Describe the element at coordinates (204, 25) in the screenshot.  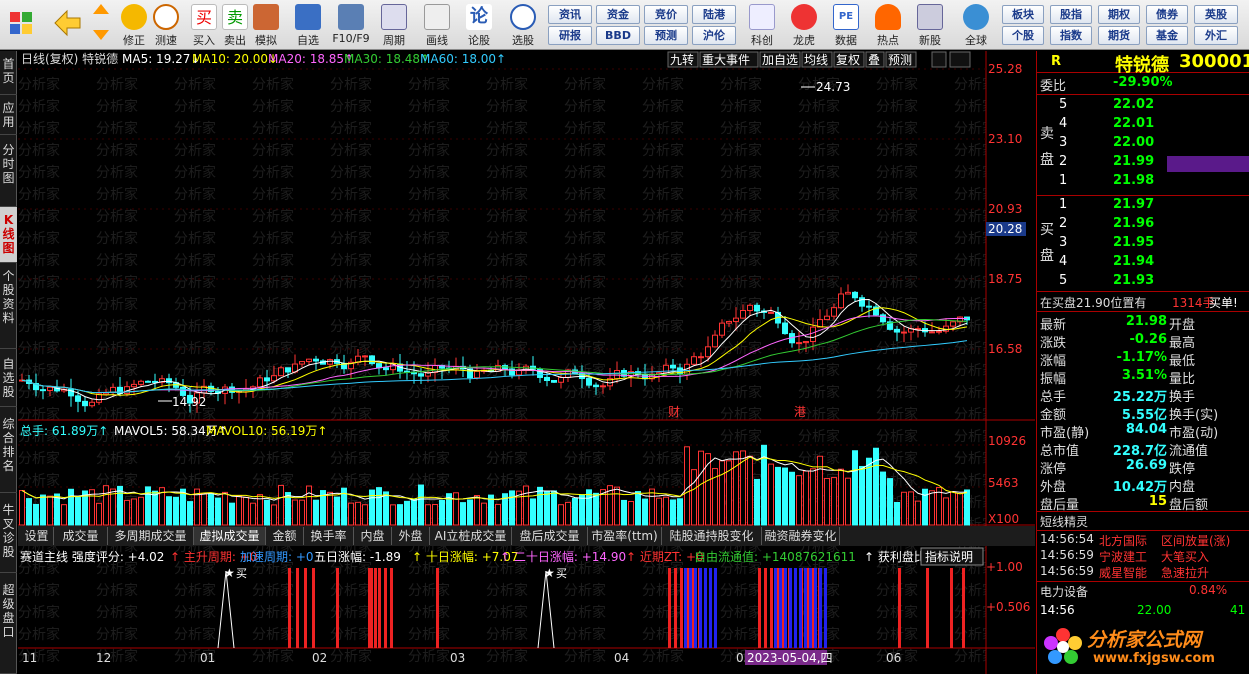
I see `buy-button: 买买入` at that location.